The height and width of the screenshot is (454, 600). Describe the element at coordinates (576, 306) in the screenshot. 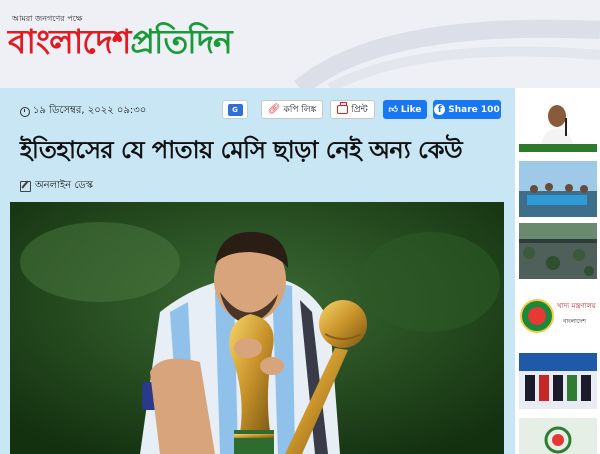

I see `ministry-label: খাদ্য মন্ত্রণালয়` at that location.